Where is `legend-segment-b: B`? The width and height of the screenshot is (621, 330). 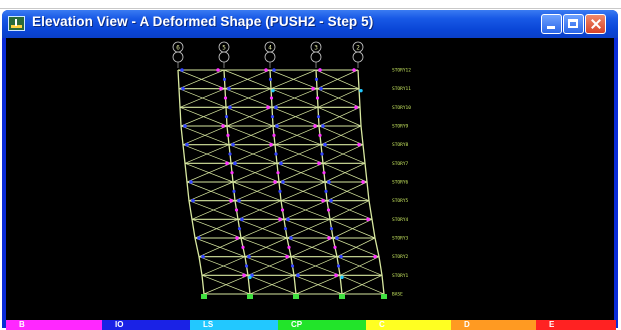
legend-segment-b: B is located at coordinates (54, 325).